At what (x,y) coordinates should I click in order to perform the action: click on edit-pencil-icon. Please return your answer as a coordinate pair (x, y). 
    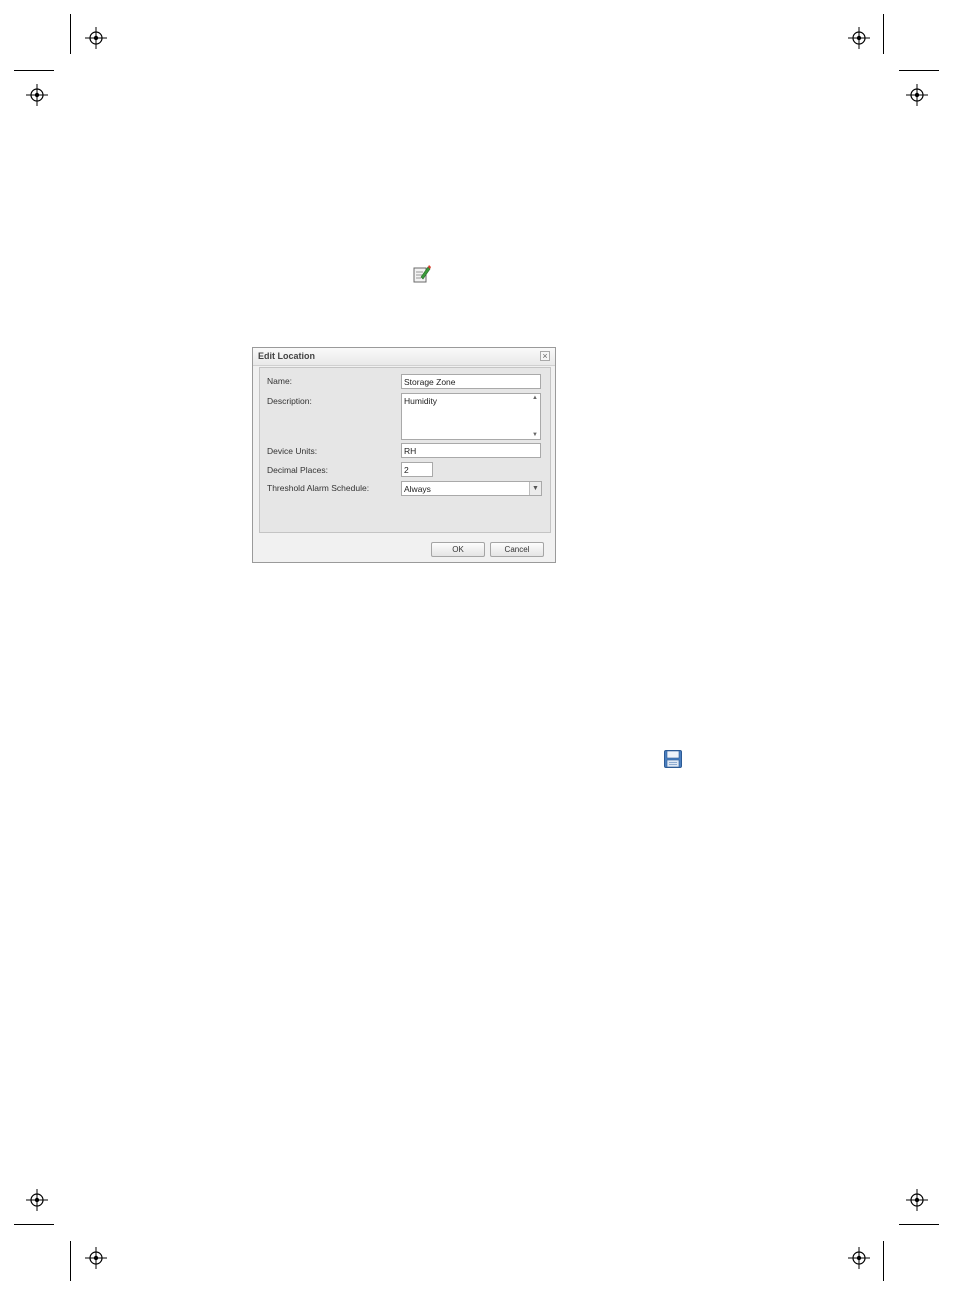
    Looking at the image, I should click on (422, 274).